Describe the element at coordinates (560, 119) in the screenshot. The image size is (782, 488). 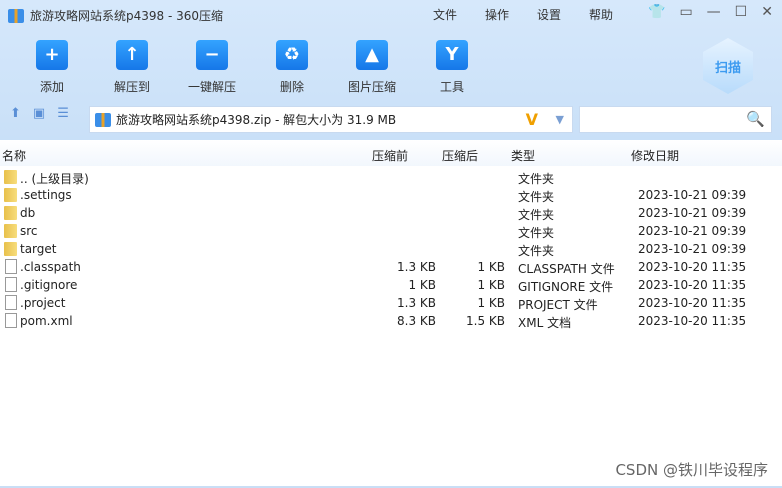
I see `dropdown-icon: ▼` at that location.